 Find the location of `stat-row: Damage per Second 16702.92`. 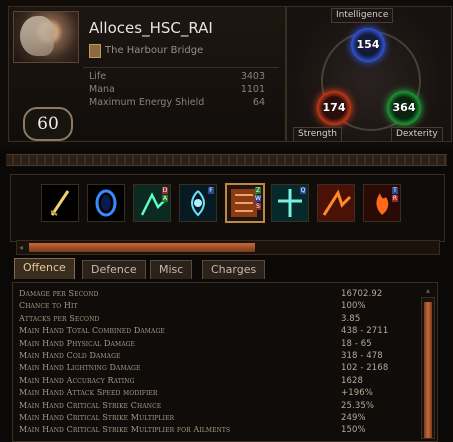

stat-row: Damage per Second 16702.92 is located at coordinates (218, 294).